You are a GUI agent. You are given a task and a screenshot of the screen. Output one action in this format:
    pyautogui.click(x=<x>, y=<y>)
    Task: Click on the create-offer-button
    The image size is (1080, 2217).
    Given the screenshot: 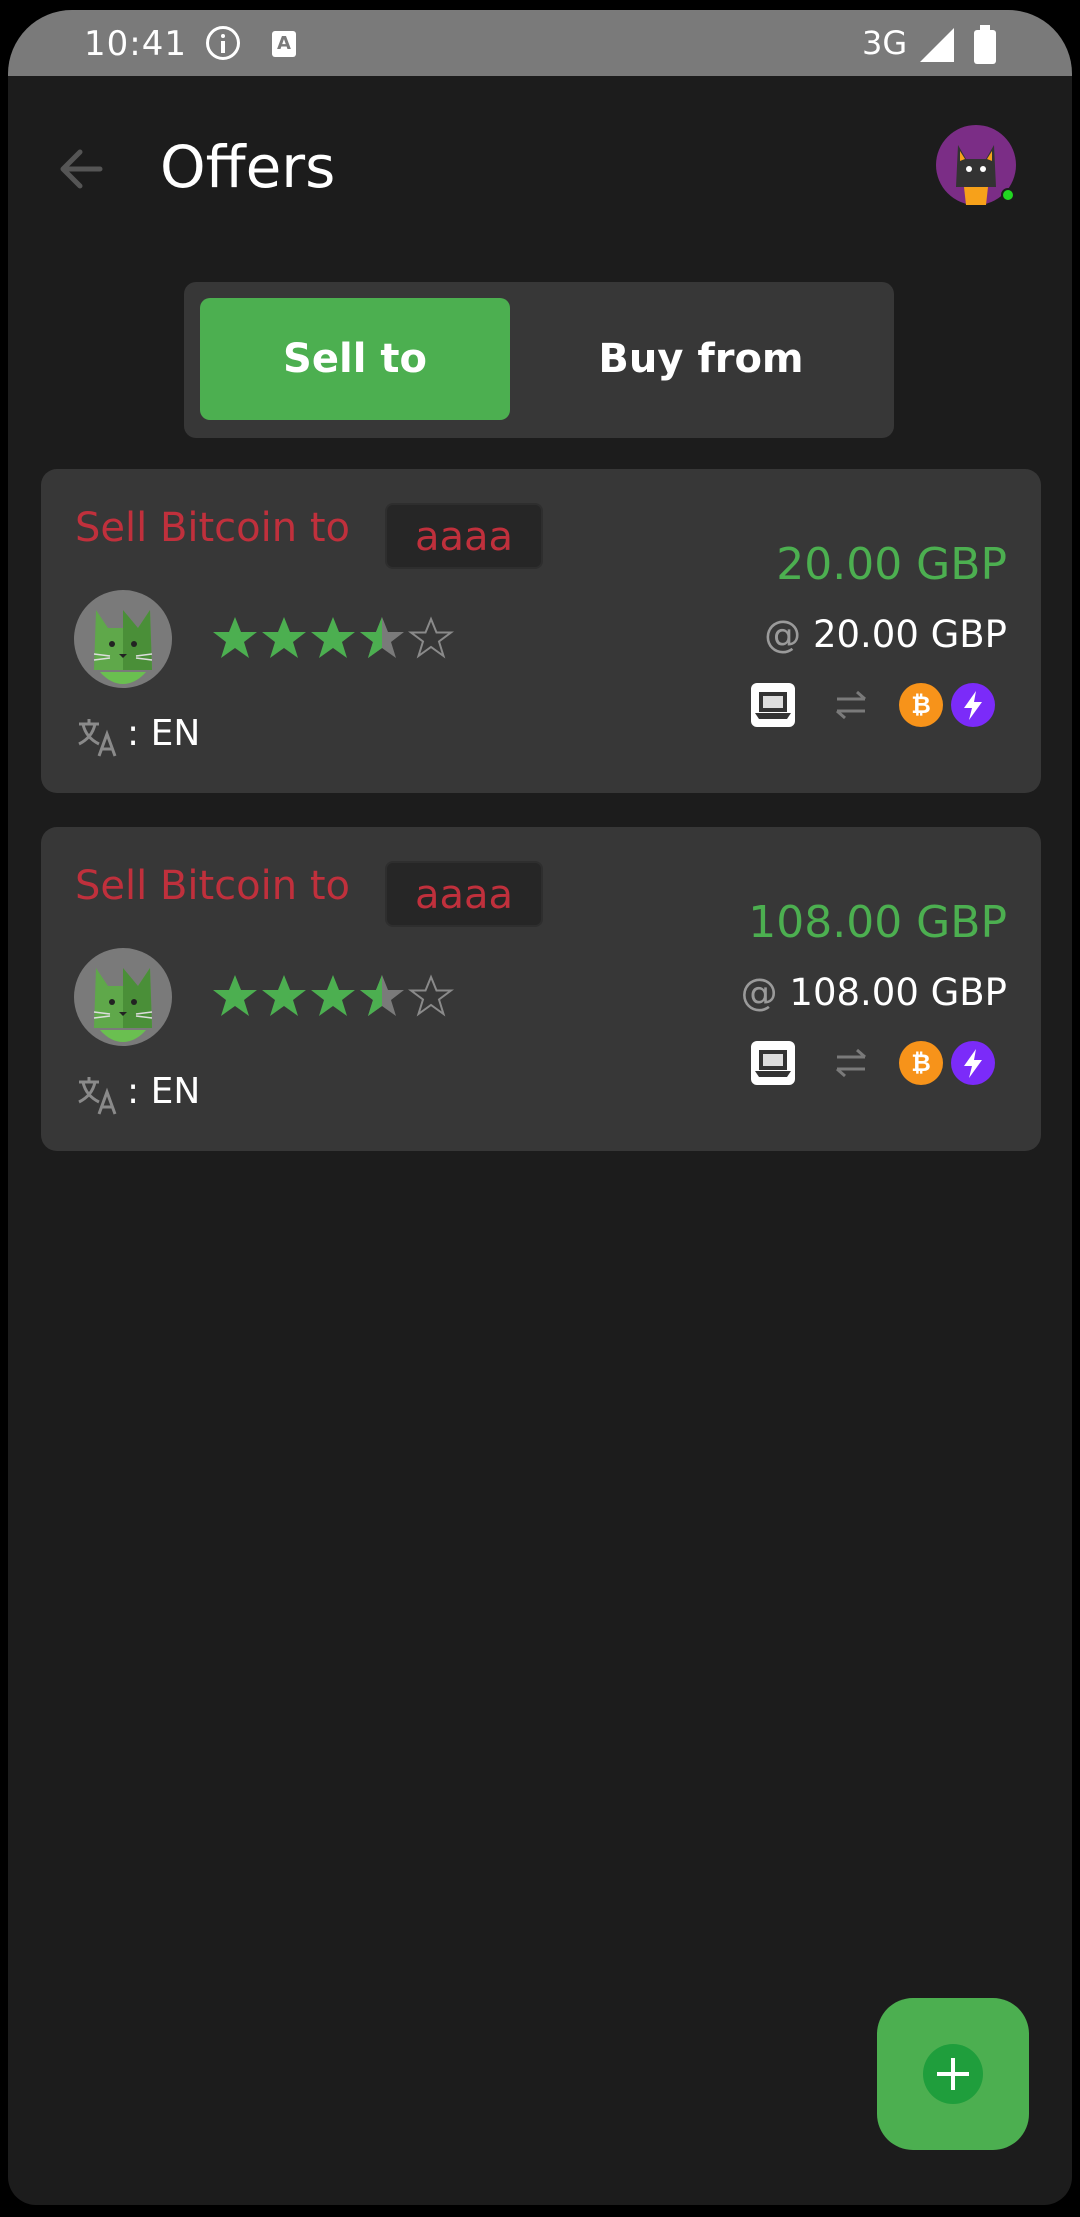 What is the action you would take?
    pyautogui.click(x=953, y=2074)
    